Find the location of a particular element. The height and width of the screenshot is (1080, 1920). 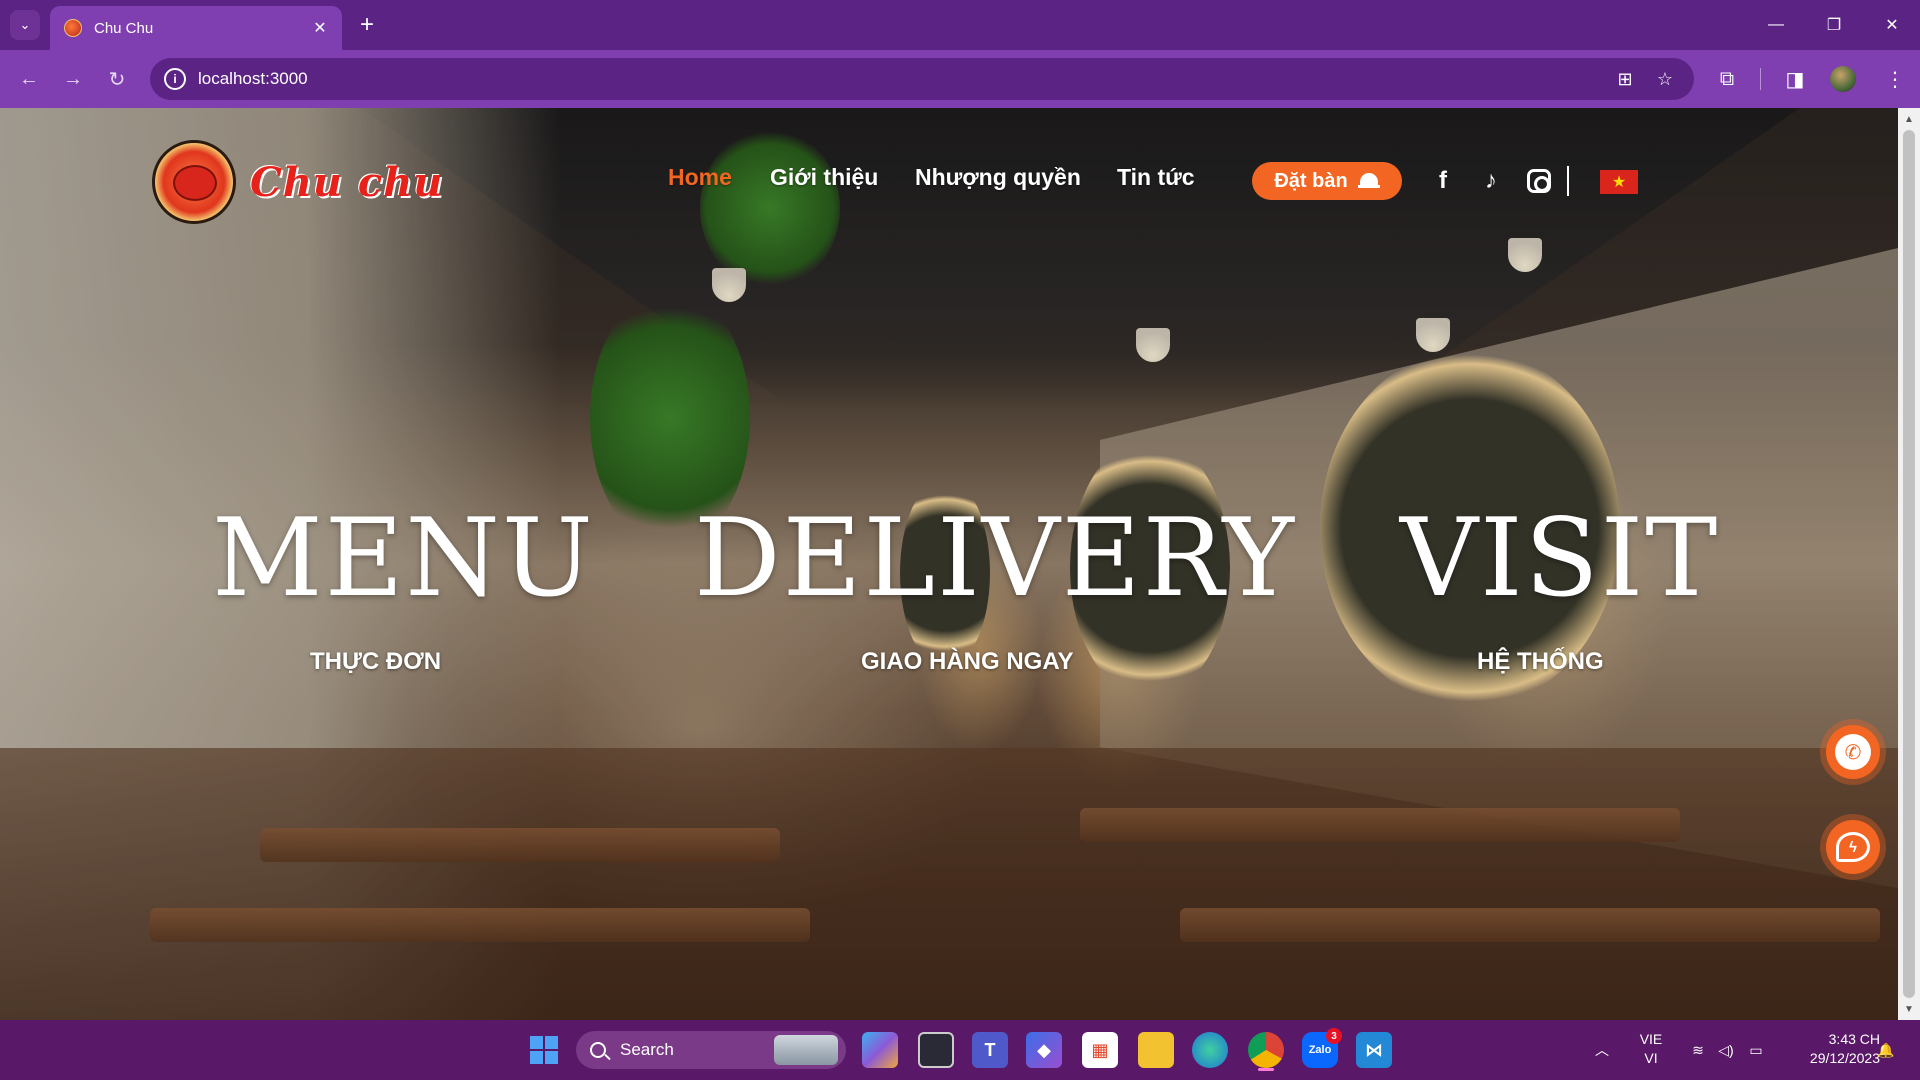

vscode-icon: ⋈ is located at coordinates (1374, 1050).